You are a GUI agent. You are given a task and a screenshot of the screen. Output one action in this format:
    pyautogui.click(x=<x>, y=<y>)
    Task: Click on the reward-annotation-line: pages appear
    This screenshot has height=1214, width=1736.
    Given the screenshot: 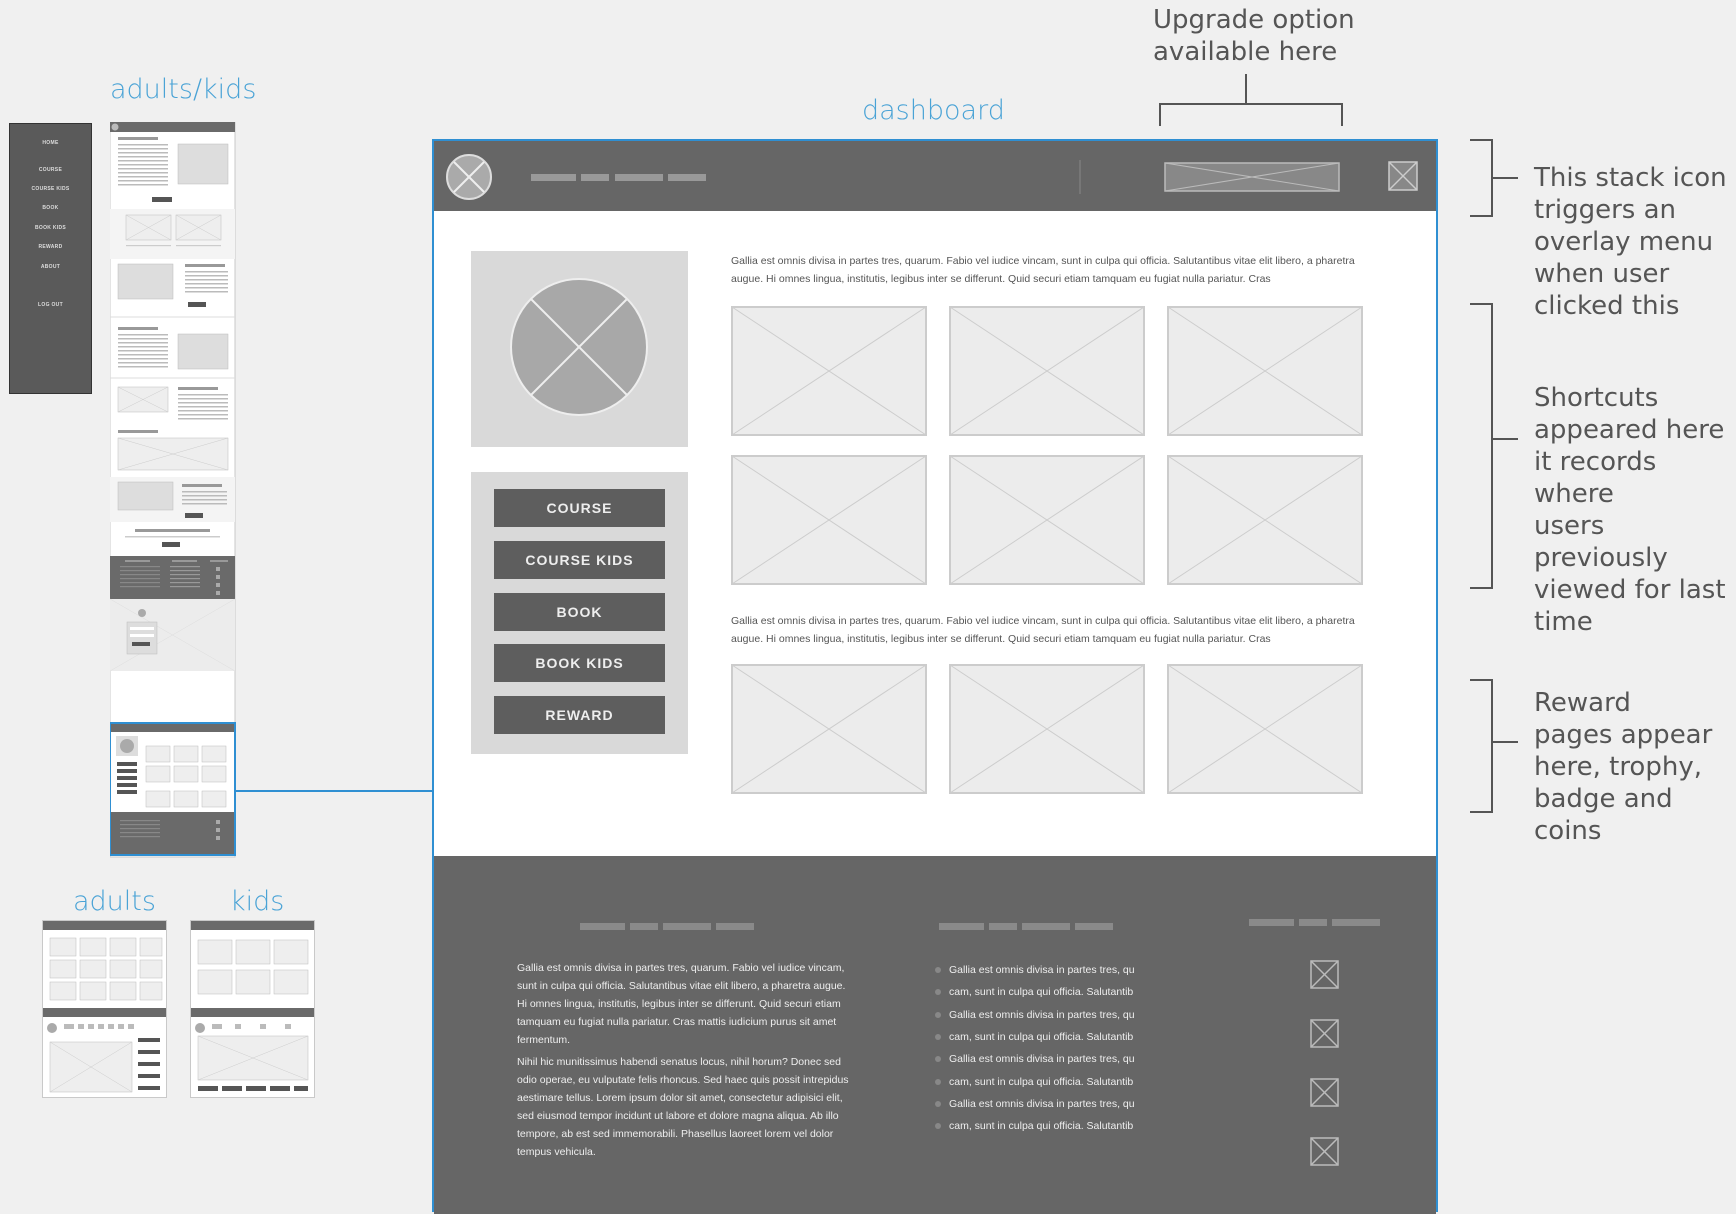 What is the action you would take?
    pyautogui.click(x=1623, y=735)
    